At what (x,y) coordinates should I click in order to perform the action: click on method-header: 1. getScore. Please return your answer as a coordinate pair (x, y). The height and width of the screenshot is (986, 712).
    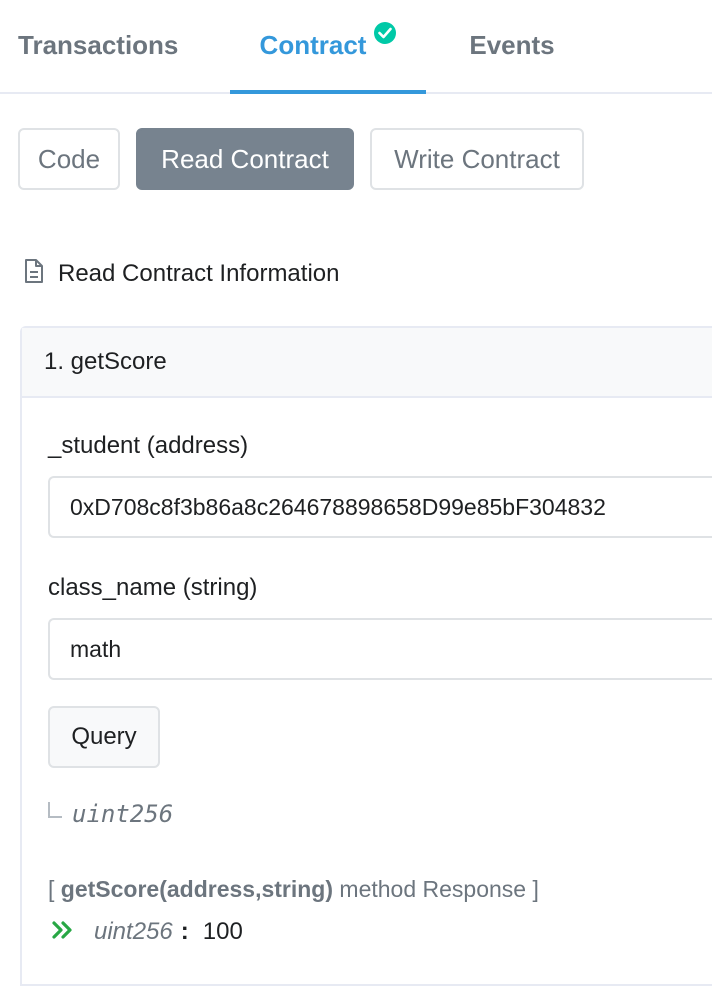
    Looking at the image, I should click on (367, 363).